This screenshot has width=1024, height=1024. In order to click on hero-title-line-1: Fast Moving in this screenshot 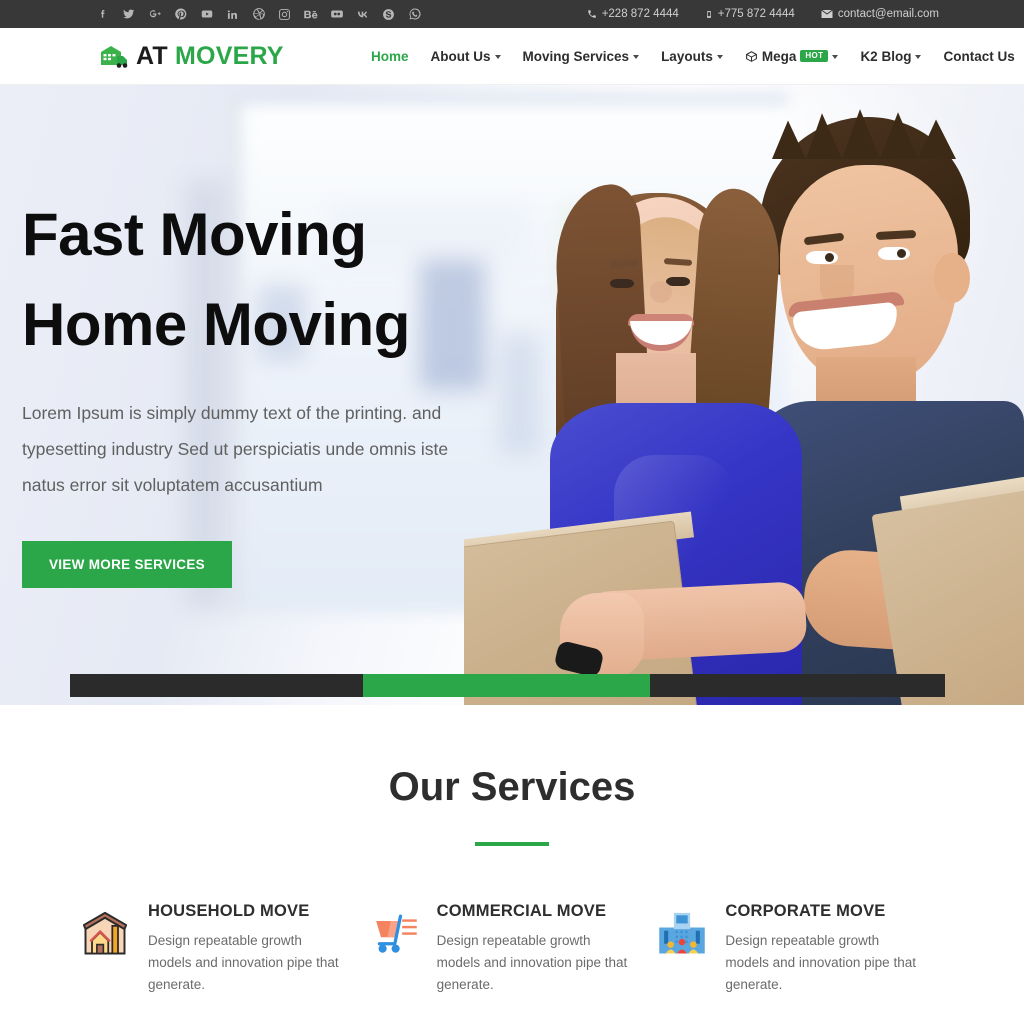, I will do `click(194, 234)`.